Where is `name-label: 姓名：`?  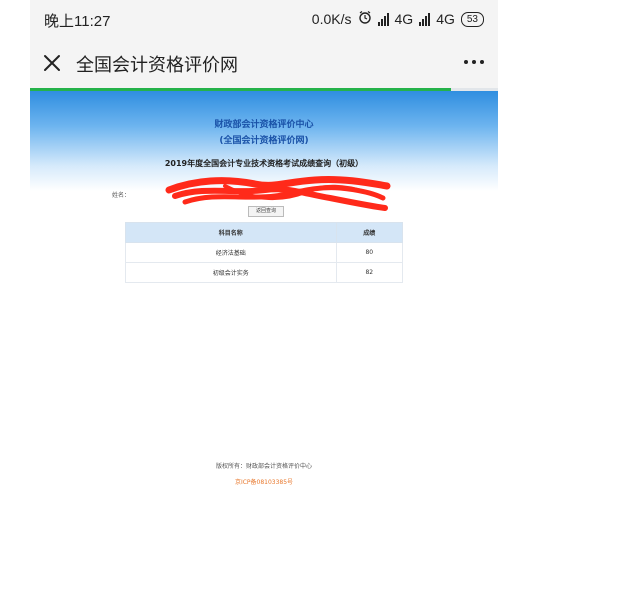 name-label: 姓名： is located at coordinates (121, 195).